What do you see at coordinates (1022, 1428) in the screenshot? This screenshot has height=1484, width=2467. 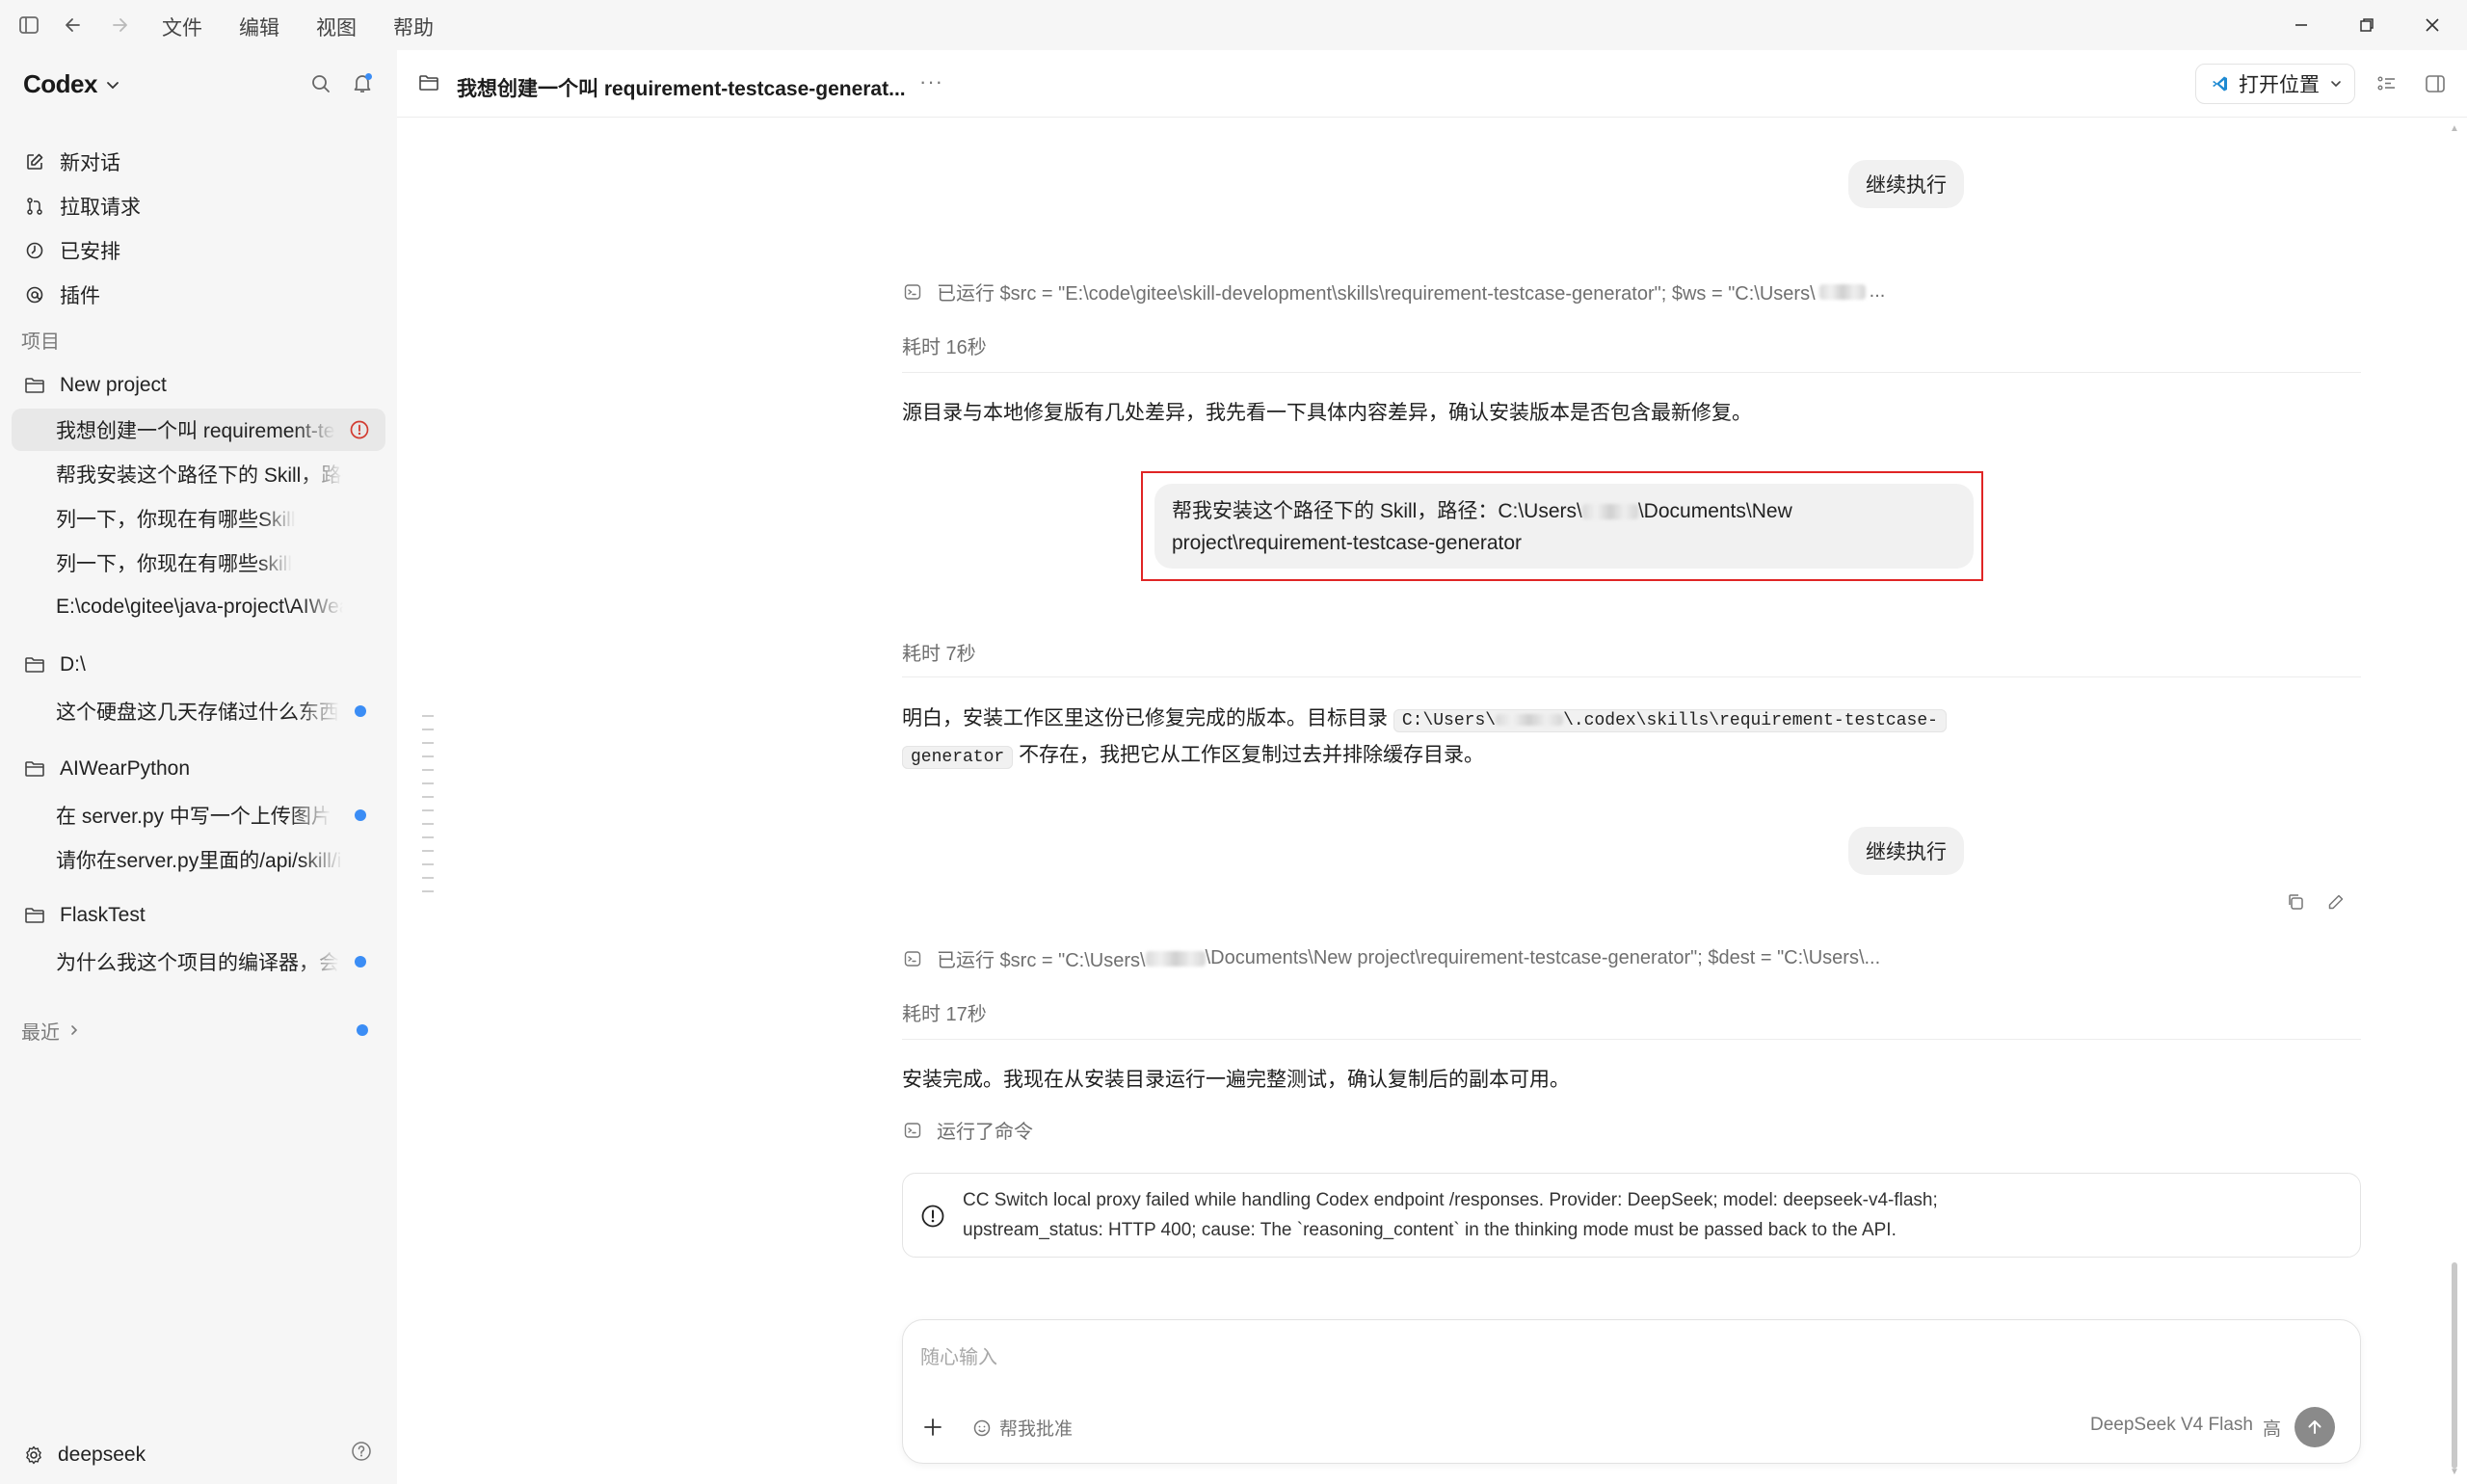 I see `approval-mode-button: 帮我批准` at bounding box center [1022, 1428].